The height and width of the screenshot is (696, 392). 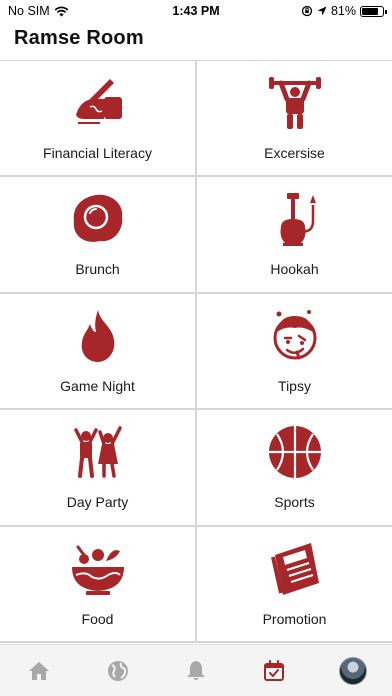 I want to click on category-label: Day Party, so click(x=97, y=502).